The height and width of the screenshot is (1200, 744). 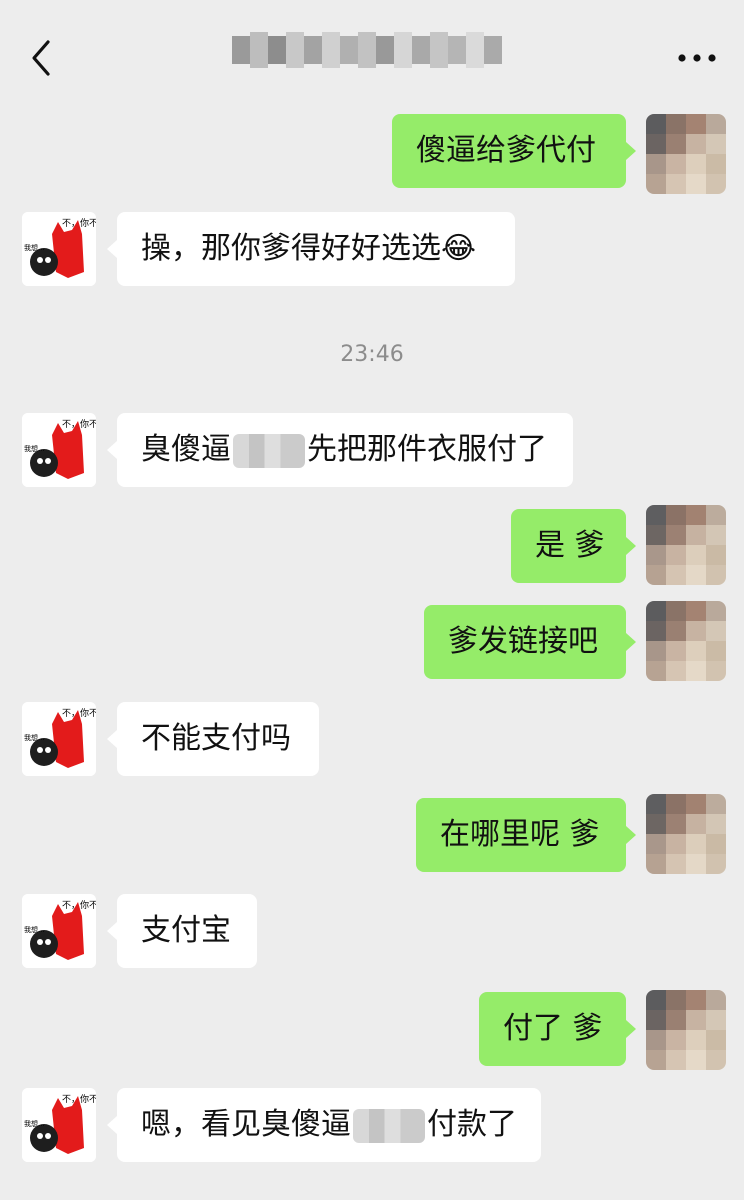 I want to click on message-bubble-outgoing: 付了 爹, so click(x=552, y=1029).